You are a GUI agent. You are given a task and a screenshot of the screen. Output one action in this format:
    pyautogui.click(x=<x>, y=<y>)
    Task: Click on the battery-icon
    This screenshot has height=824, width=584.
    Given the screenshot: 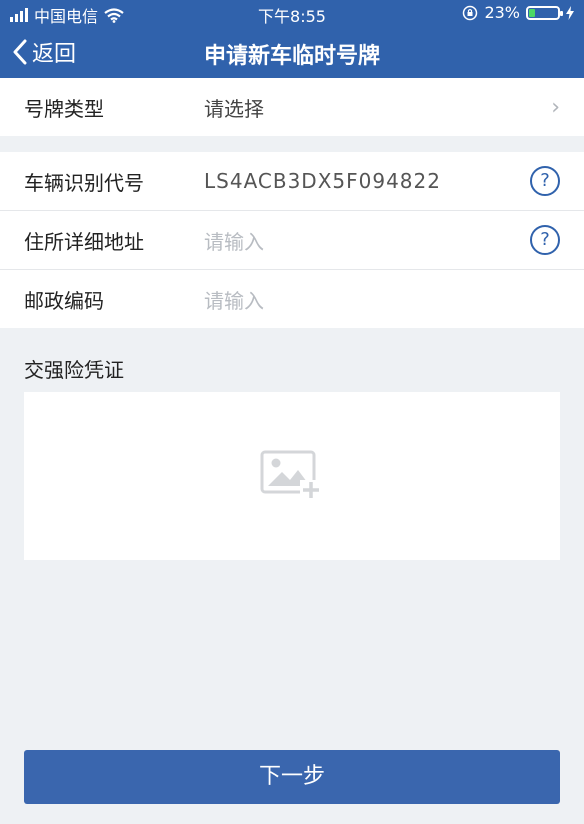 What is the action you would take?
    pyautogui.click(x=544, y=12)
    